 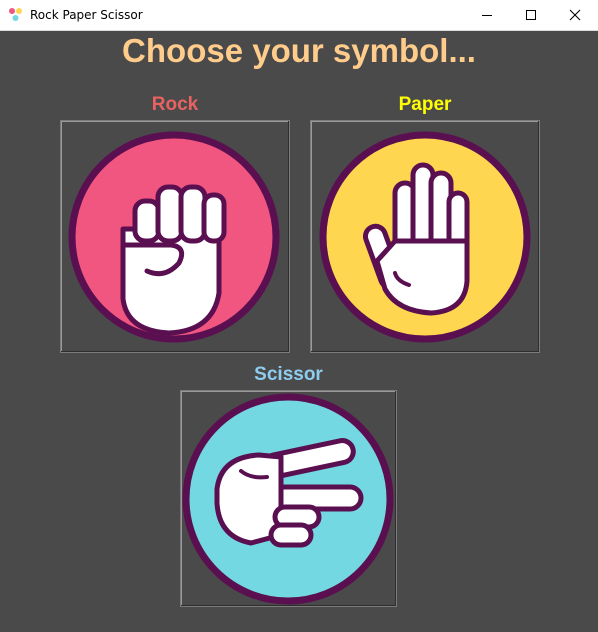 What do you see at coordinates (288, 374) in the screenshot?
I see `scissor-label: Scissor` at bounding box center [288, 374].